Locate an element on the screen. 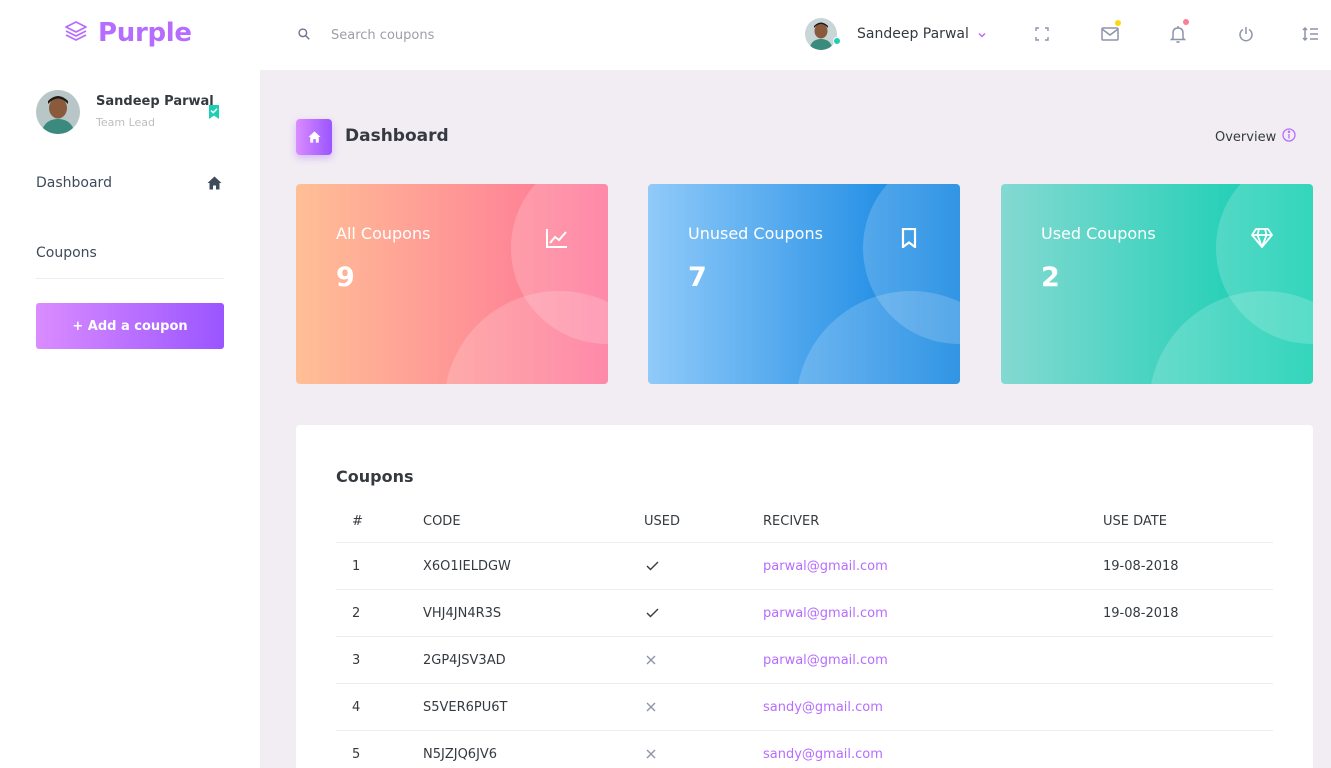 The image size is (1331, 768). column-header-number: # is located at coordinates (357, 521).